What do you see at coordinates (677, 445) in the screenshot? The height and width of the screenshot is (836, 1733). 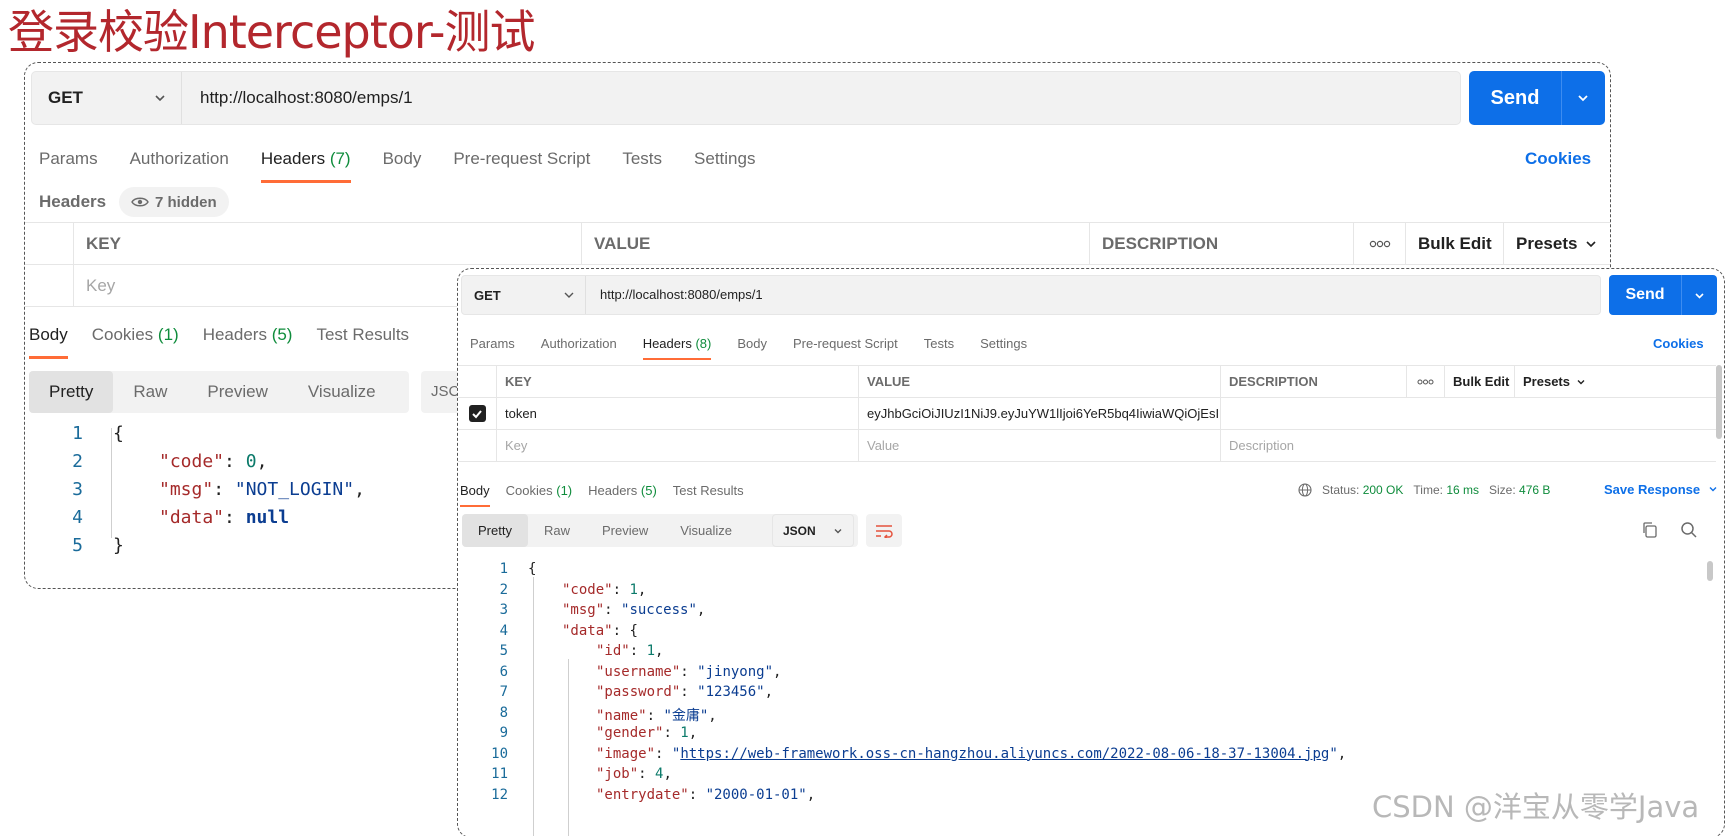 I see `key-input: Key` at bounding box center [677, 445].